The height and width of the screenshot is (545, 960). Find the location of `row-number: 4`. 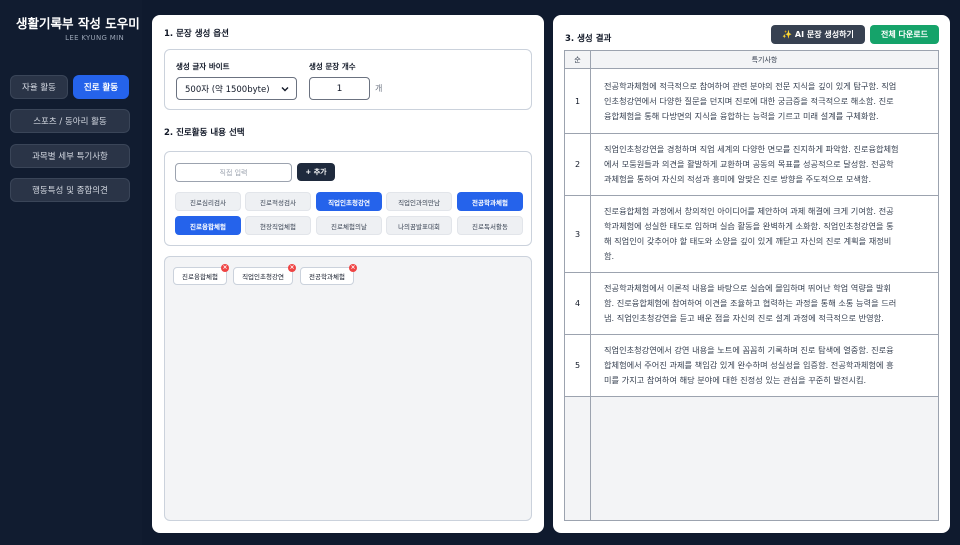

row-number: 4 is located at coordinates (578, 303).